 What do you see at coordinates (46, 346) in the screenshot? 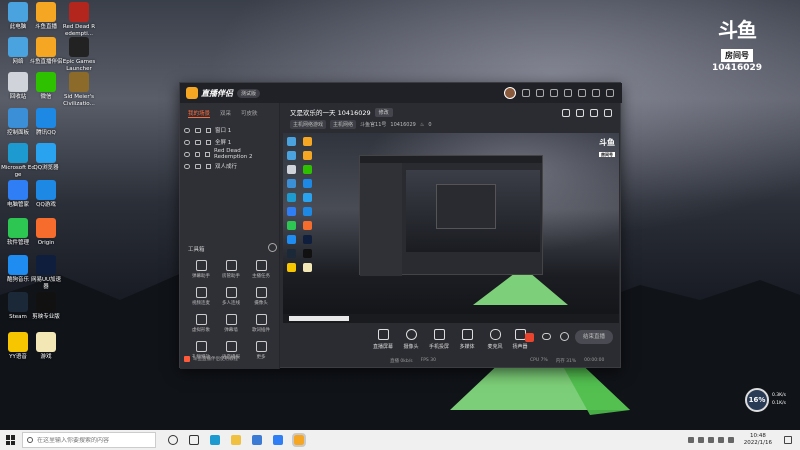
I see `desktop-icon: 游戏` at bounding box center [46, 346].